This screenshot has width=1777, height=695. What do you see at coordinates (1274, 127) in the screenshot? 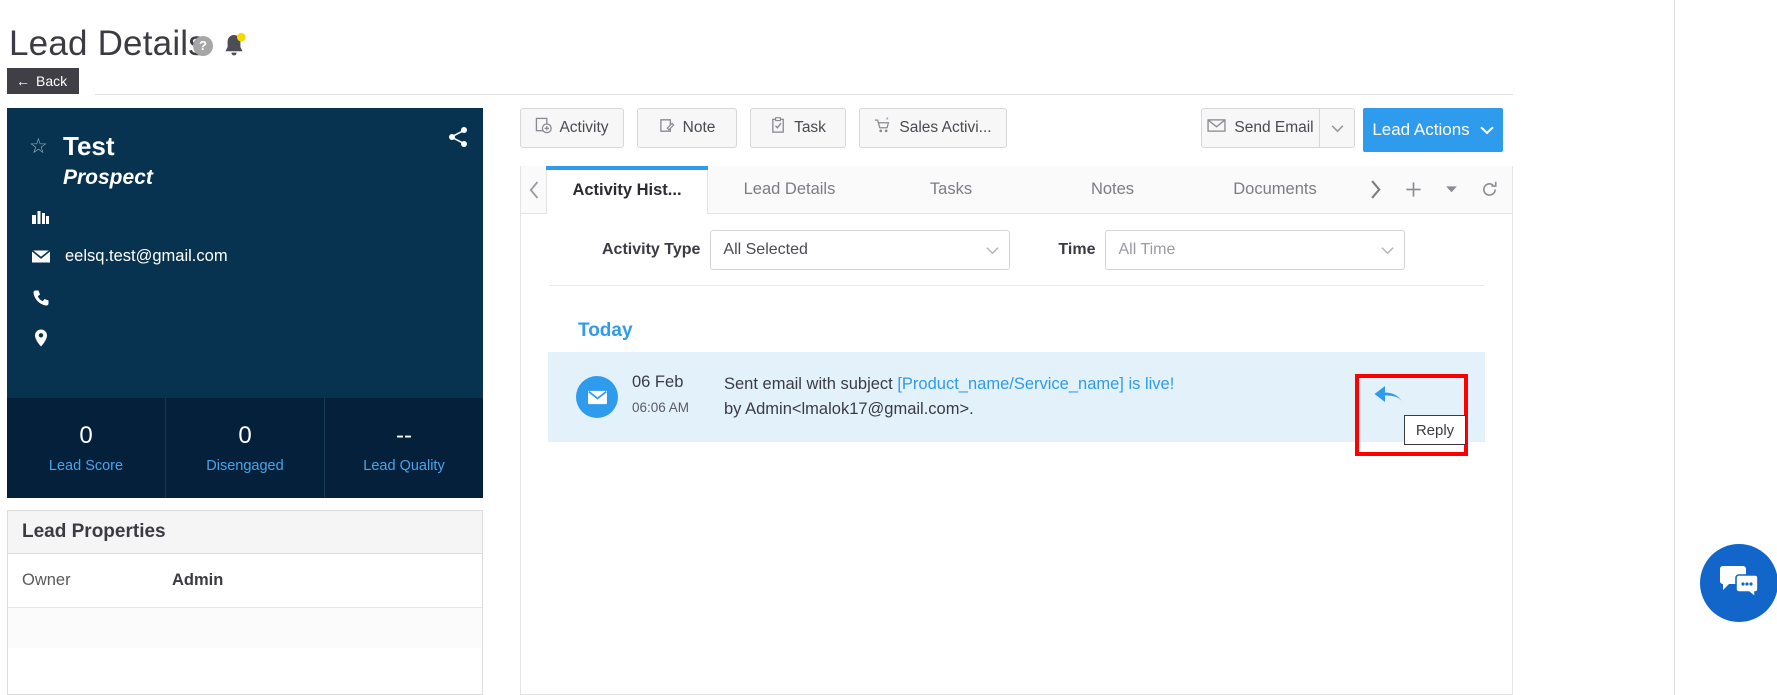
I see `send-email-label: Send Email` at bounding box center [1274, 127].